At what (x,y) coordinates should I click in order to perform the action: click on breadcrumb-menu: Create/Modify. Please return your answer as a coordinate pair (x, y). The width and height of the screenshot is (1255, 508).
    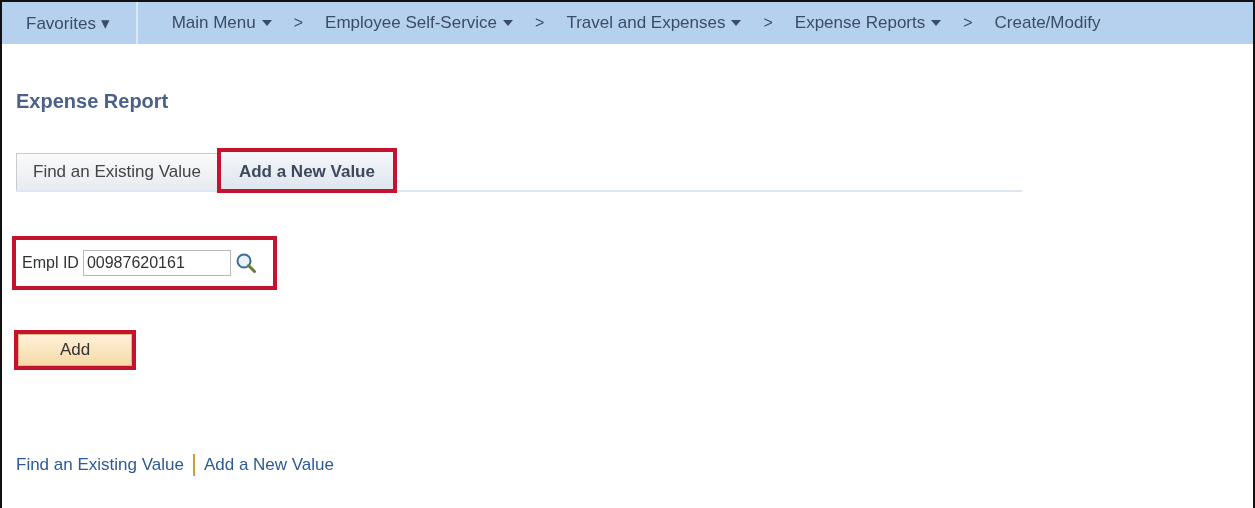
    Looking at the image, I should click on (1047, 23).